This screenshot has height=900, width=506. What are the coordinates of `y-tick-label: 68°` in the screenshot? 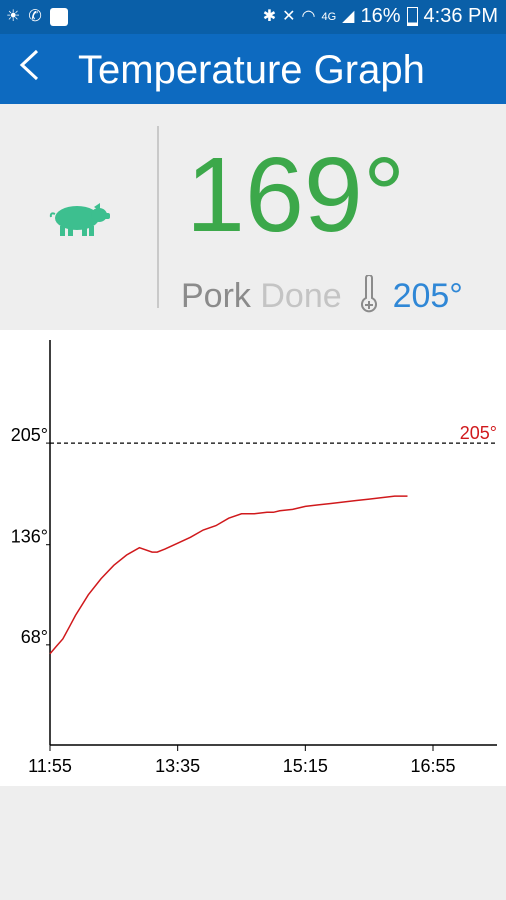 It's located at (34, 637).